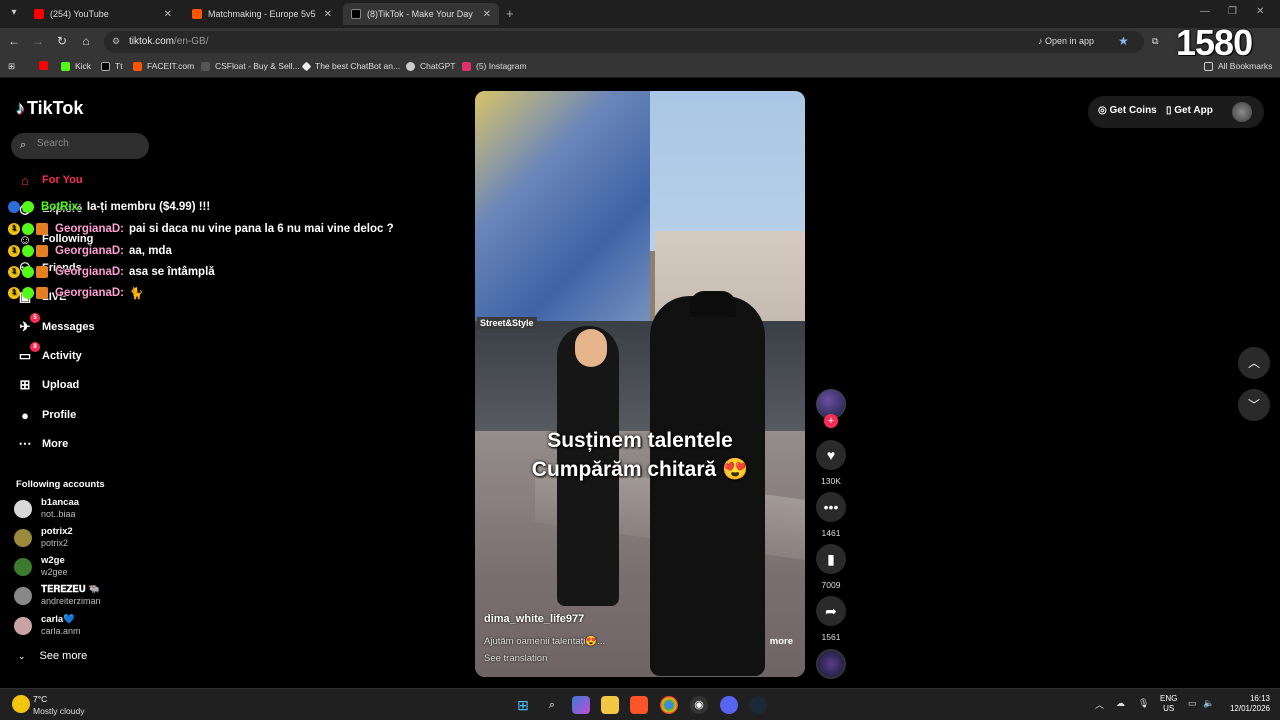 The height and width of the screenshot is (720, 1280). I want to click on browser-tab-youtube: (254) YouTube ✕, so click(103, 14).